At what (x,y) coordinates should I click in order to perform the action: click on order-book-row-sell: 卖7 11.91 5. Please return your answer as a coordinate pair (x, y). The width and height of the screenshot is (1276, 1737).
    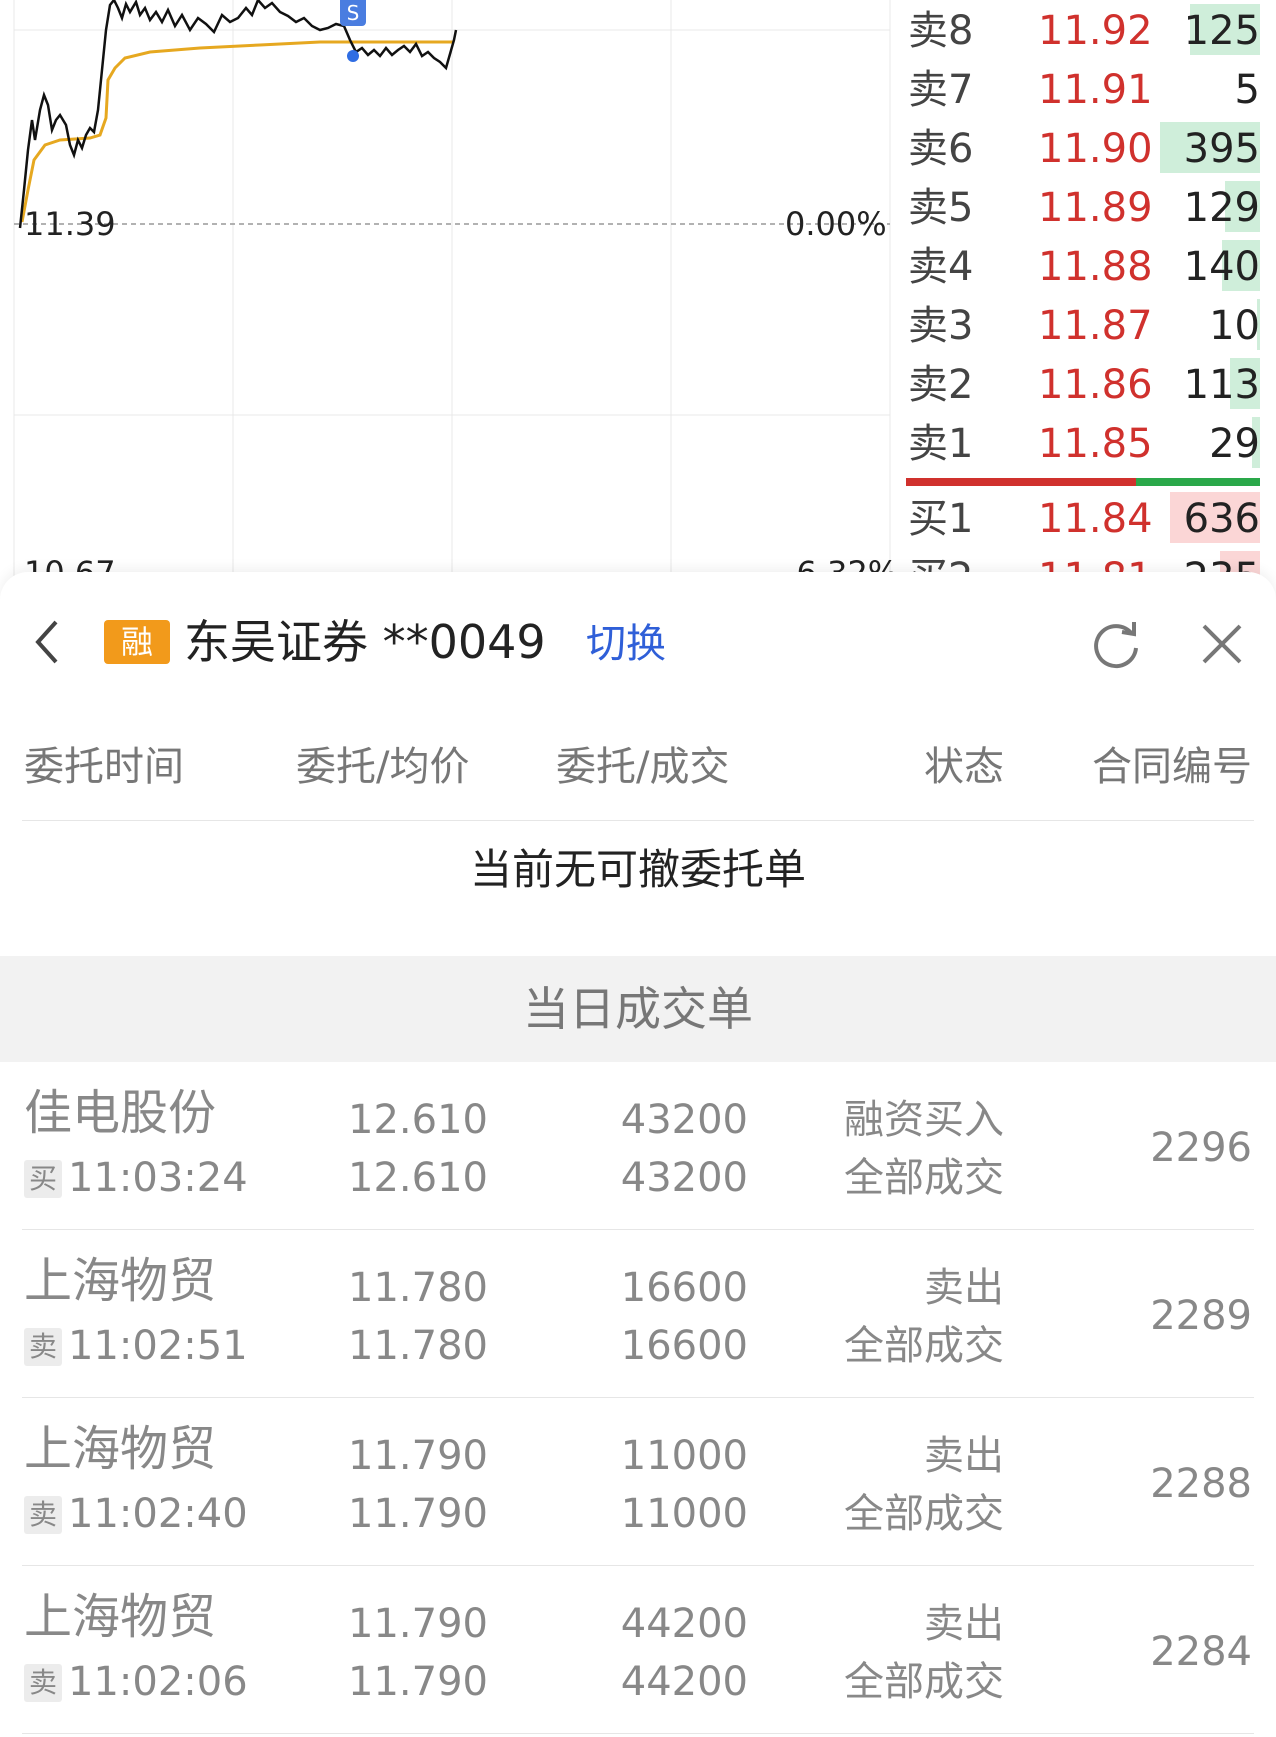
    Looking at the image, I should click on (1088, 88).